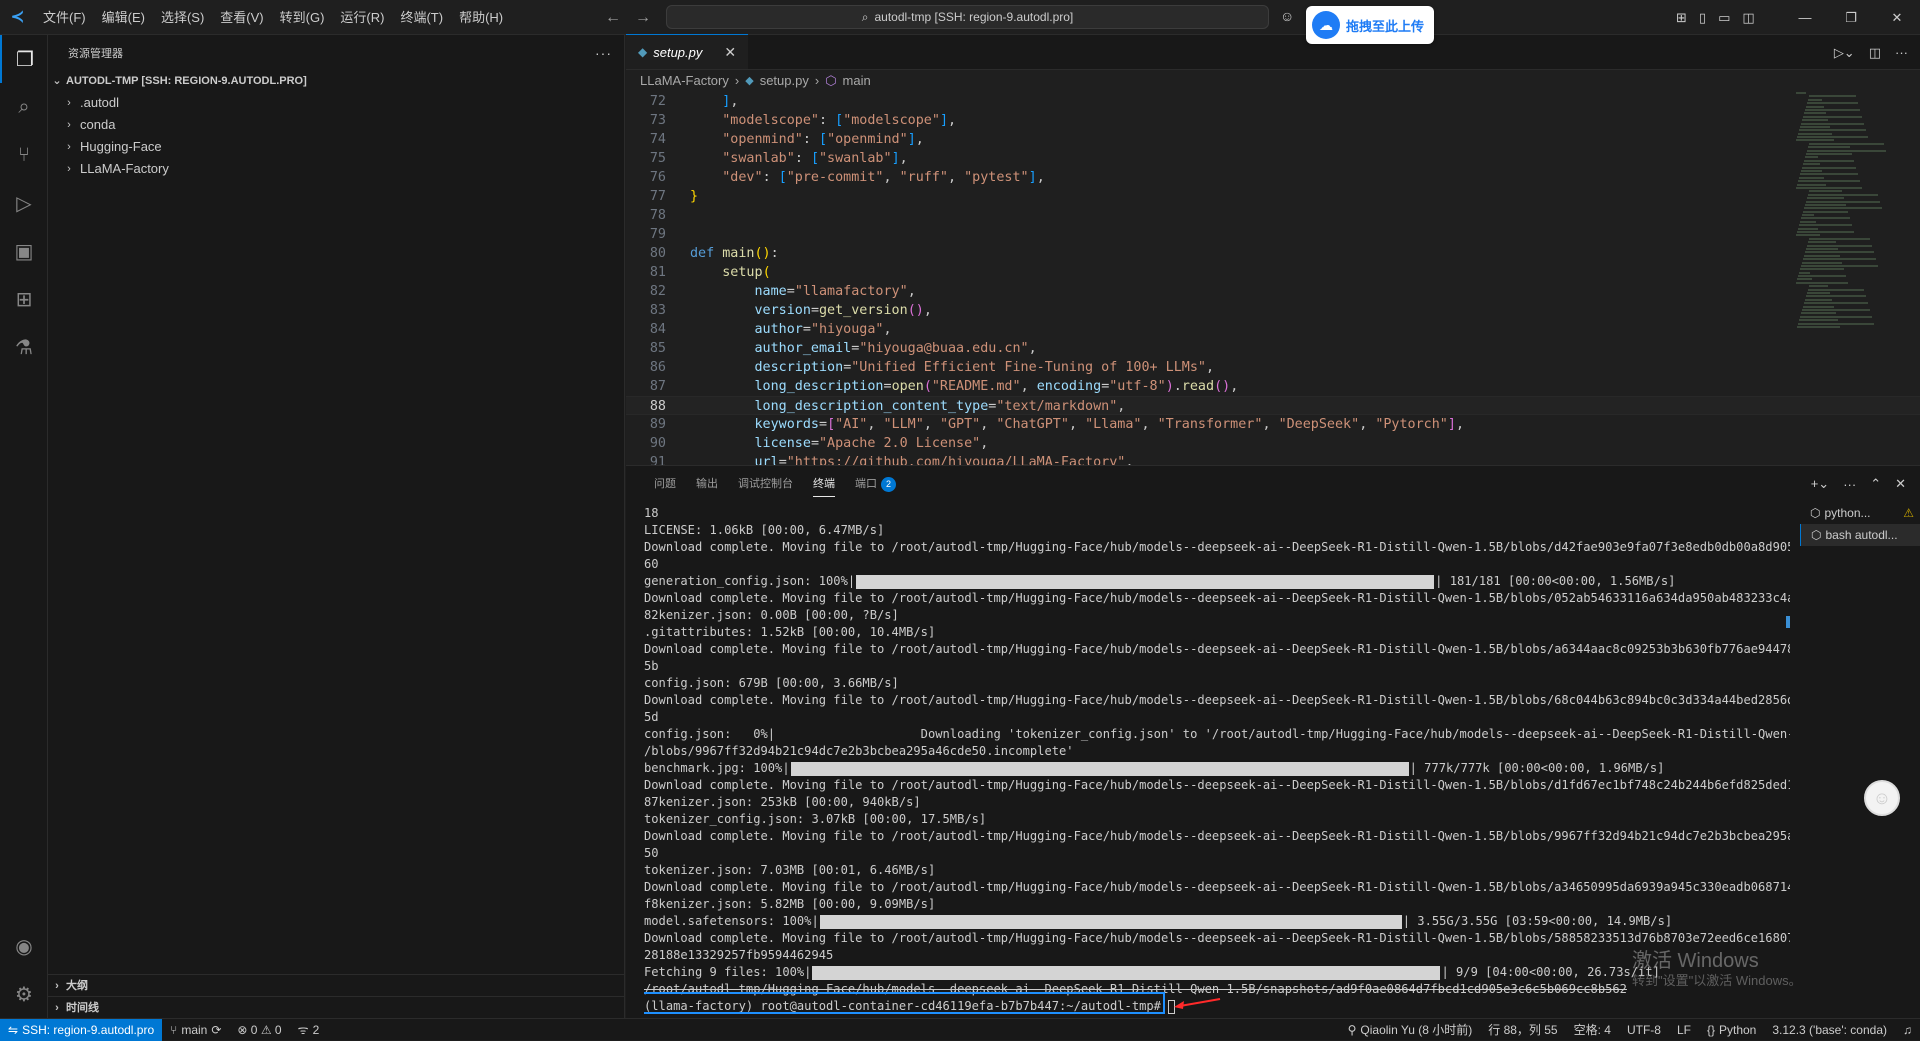 The height and width of the screenshot is (1041, 1920). What do you see at coordinates (24, 107) in the screenshot?
I see `search-icon: ⌕` at bounding box center [24, 107].